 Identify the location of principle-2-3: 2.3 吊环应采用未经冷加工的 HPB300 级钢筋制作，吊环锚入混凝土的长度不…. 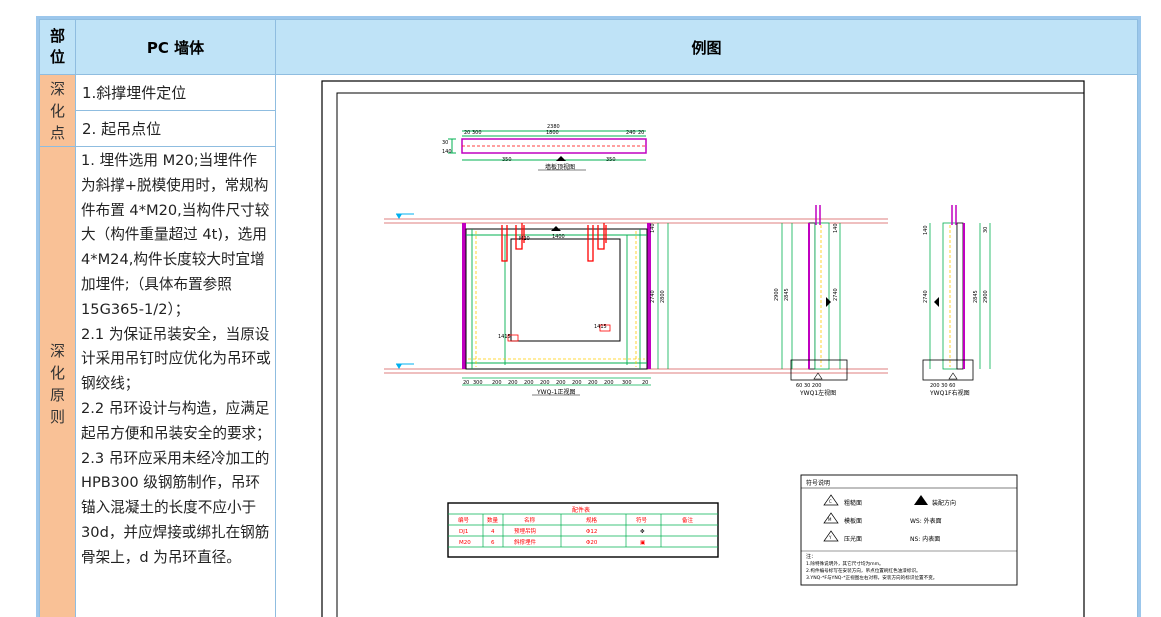
(175, 507).